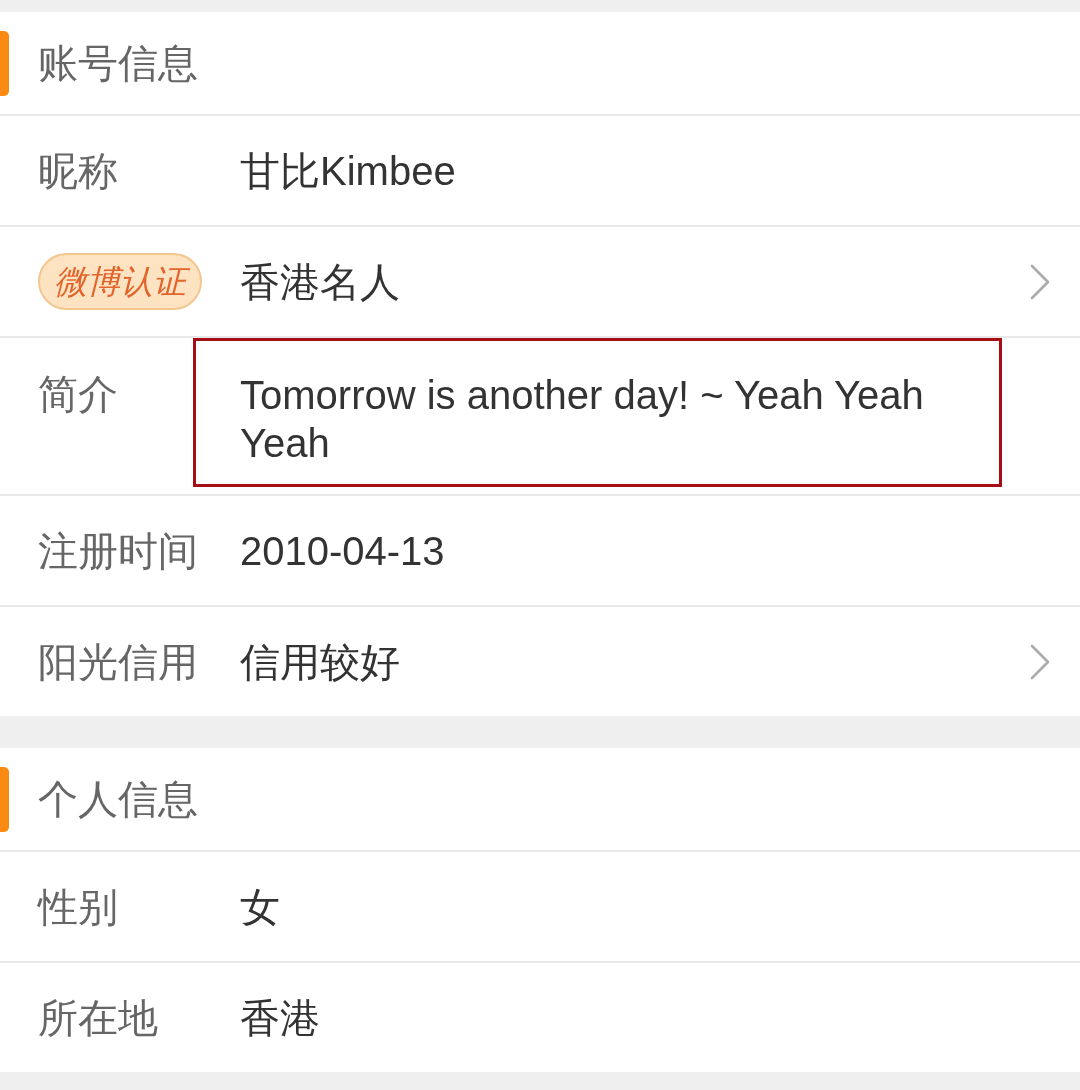  Describe the element at coordinates (342, 551) in the screenshot. I see `field-value: 2010-04-13` at that location.